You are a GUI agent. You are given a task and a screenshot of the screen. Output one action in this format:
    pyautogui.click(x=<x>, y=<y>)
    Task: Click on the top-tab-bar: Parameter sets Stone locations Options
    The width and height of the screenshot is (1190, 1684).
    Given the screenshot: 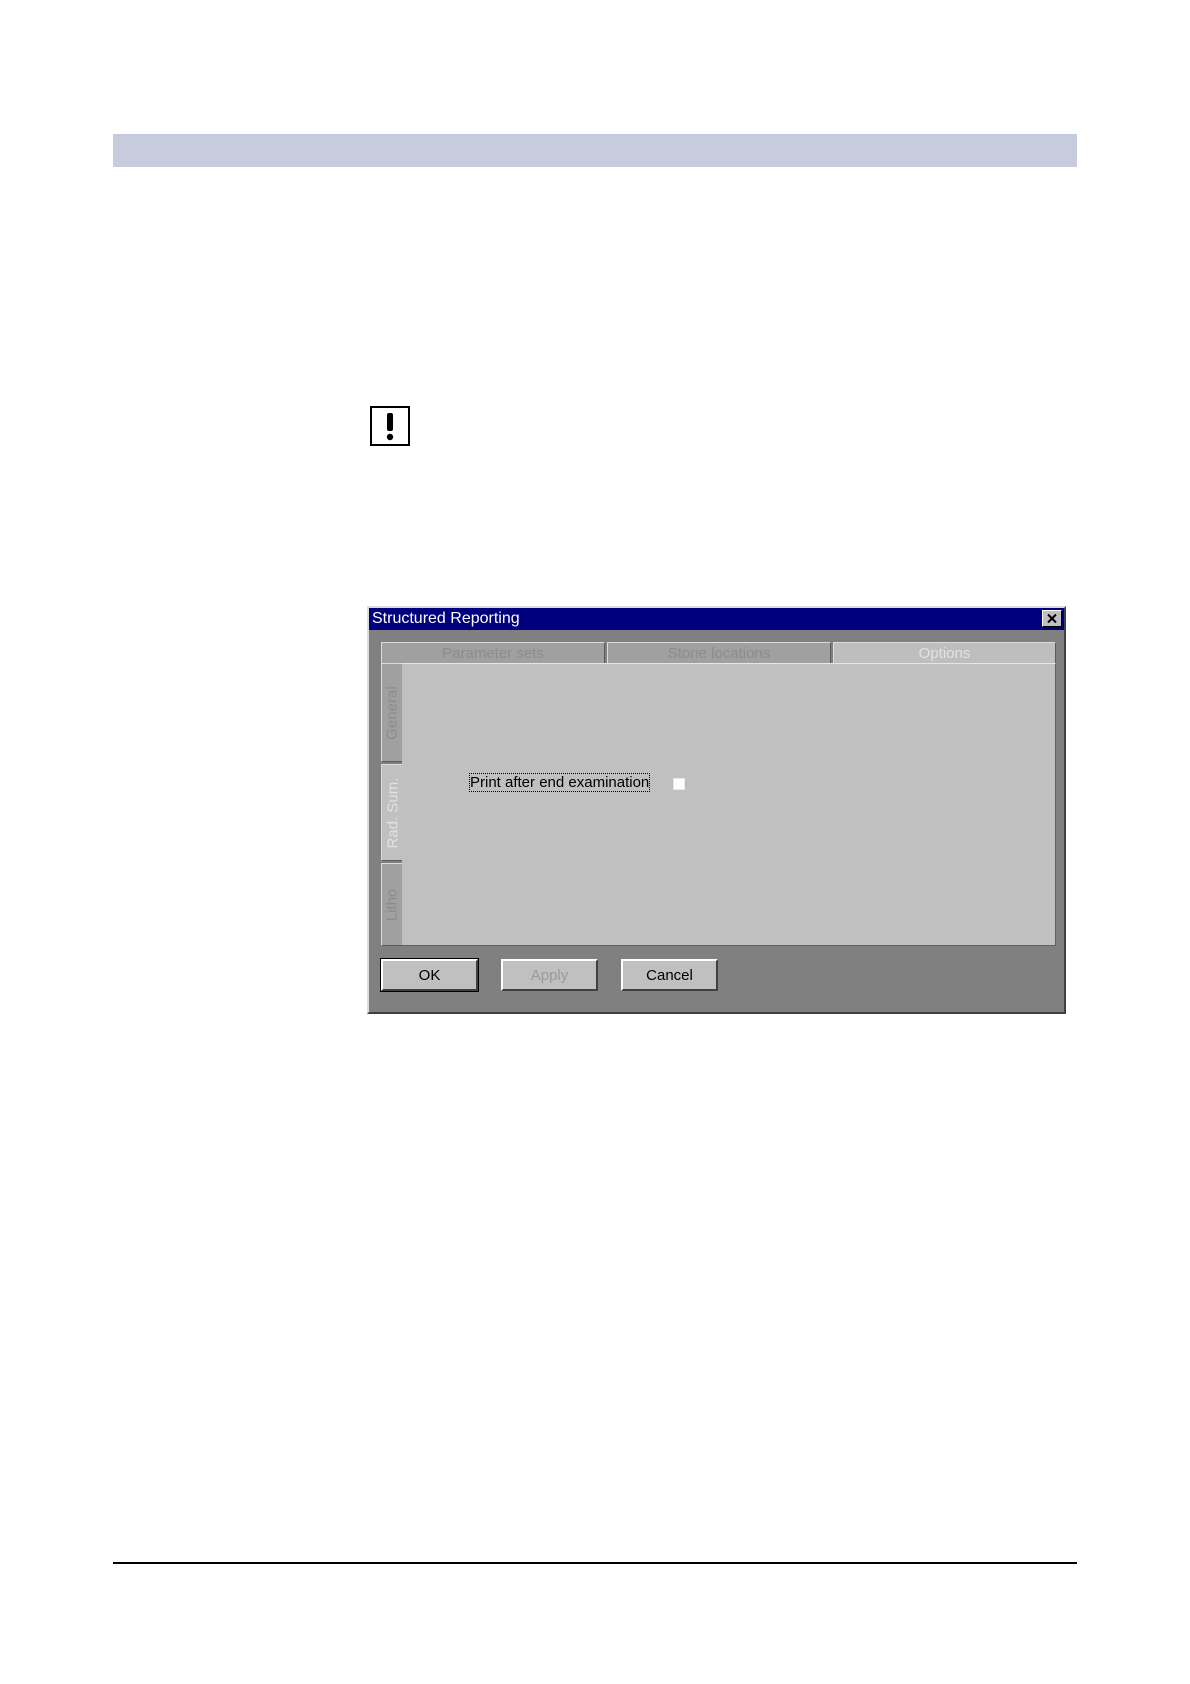 What is the action you would take?
    pyautogui.click(x=718, y=652)
    